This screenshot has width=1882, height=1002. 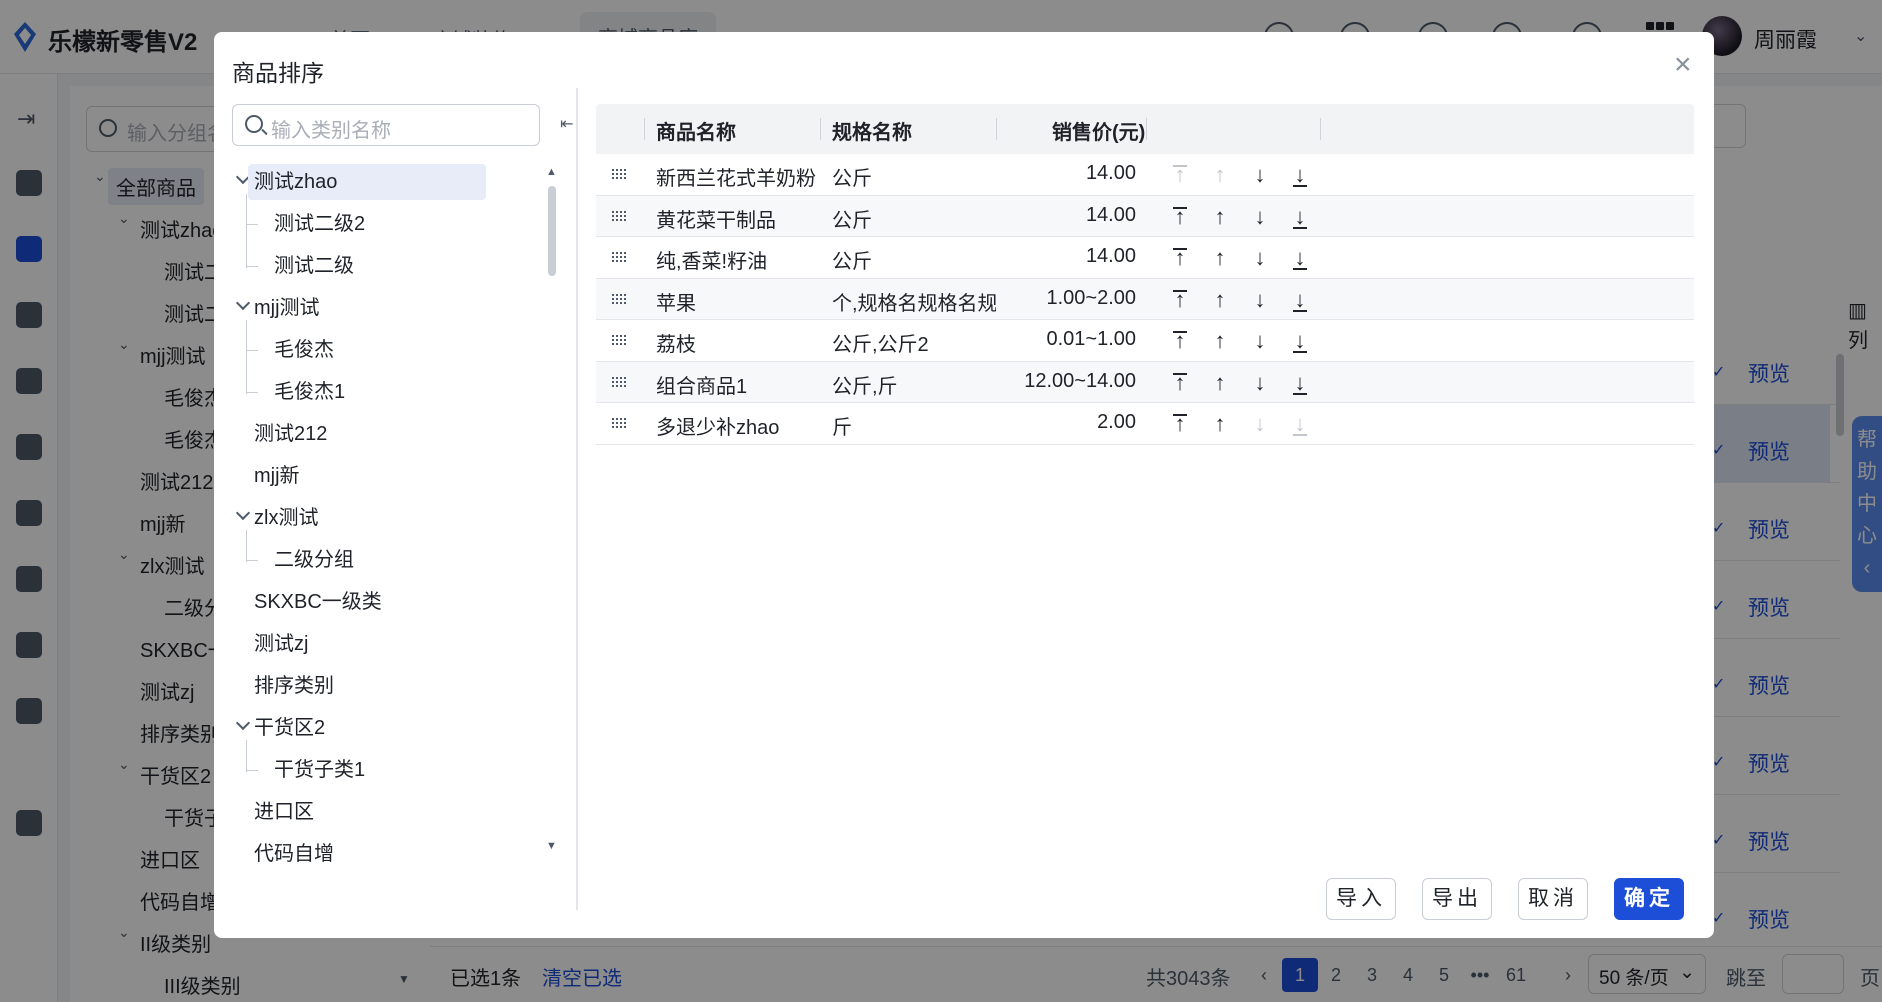 I want to click on column-header-product-name: 商品名称, so click(x=696, y=133).